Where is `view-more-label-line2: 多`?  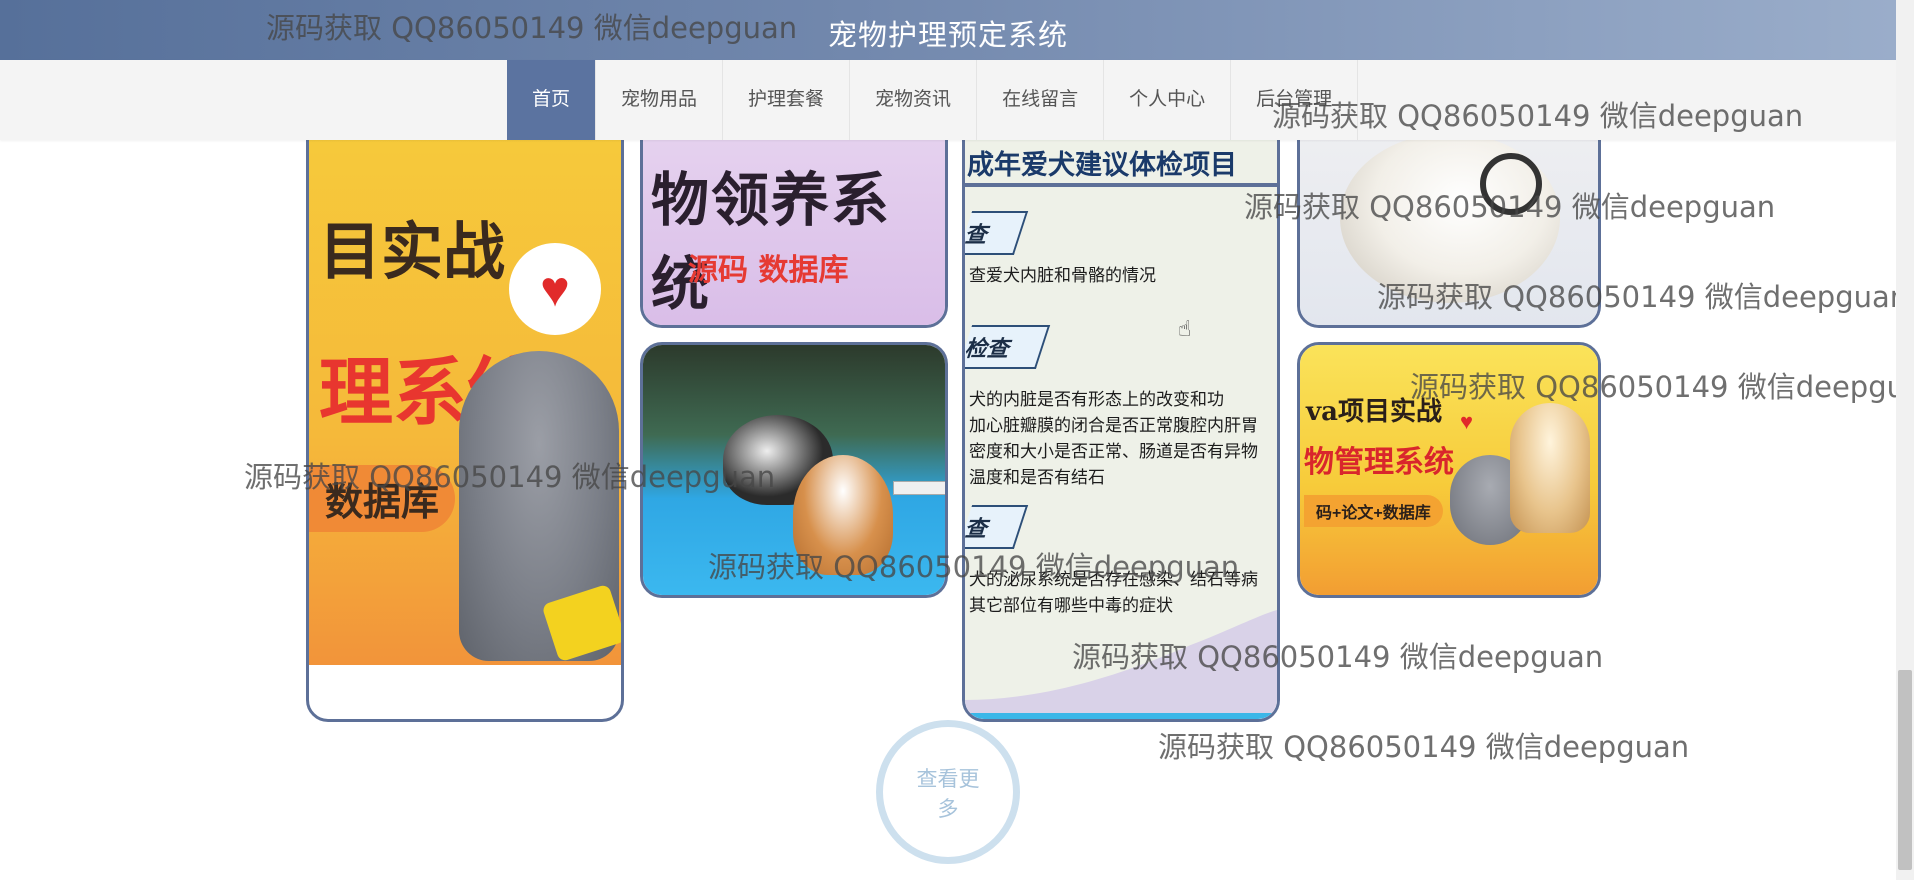 view-more-label-line2: 多 is located at coordinates (948, 809).